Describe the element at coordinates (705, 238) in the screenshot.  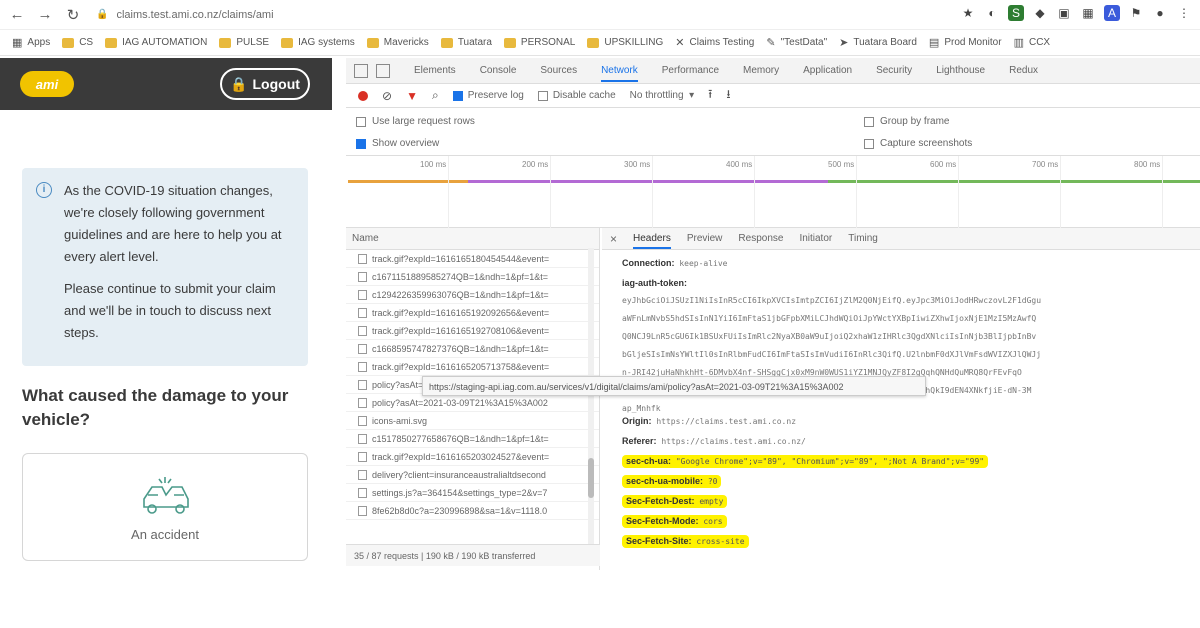
I see `tab-preview: Preview` at that location.